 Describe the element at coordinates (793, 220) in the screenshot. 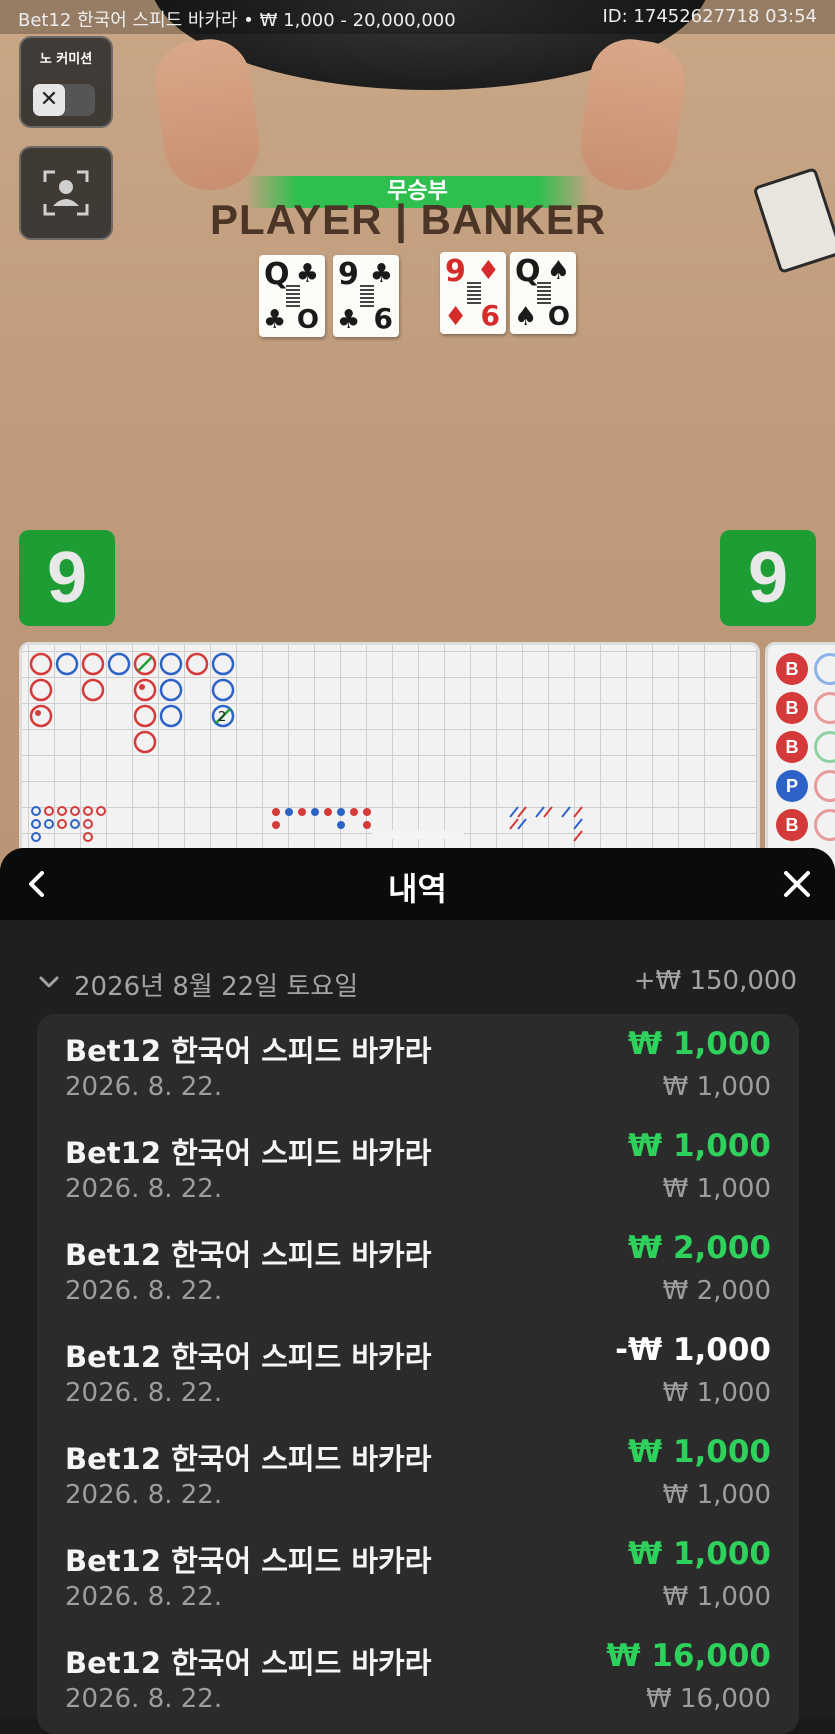

I see `card-shoe` at that location.